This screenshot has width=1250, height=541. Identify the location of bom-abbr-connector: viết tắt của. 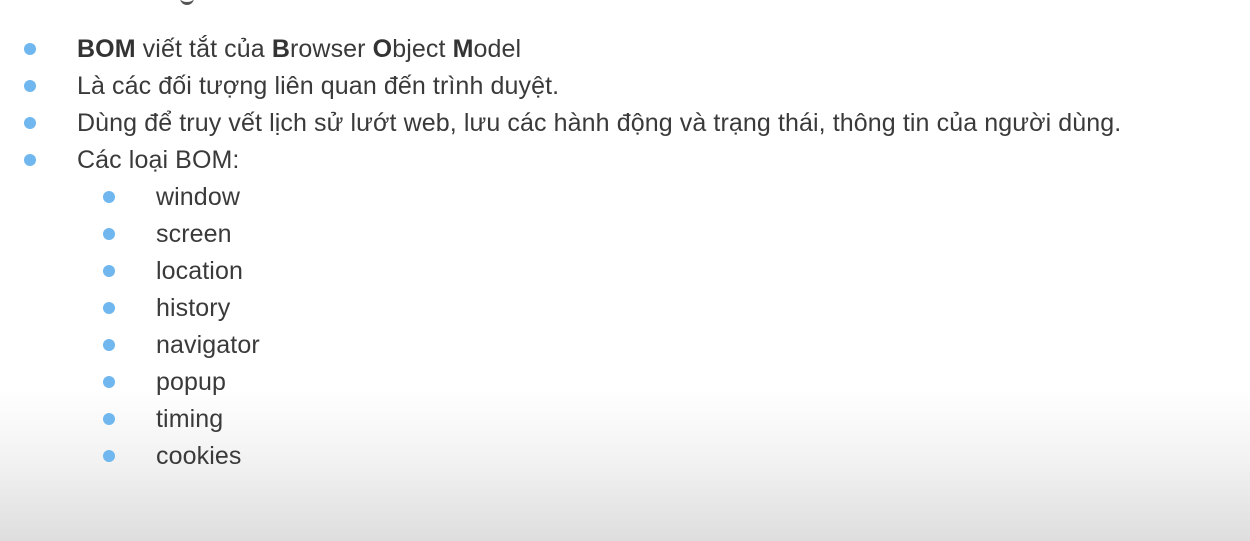
(203, 49).